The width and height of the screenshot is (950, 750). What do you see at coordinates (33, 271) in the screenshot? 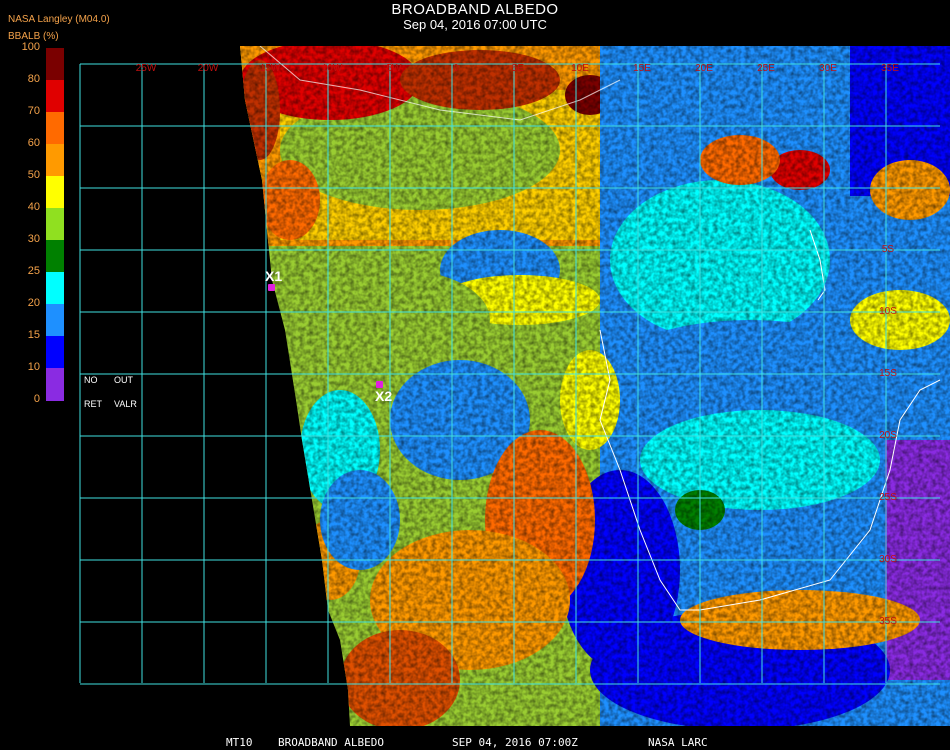
I see `colorbar-tick-label: 25` at bounding box center [33, 271].